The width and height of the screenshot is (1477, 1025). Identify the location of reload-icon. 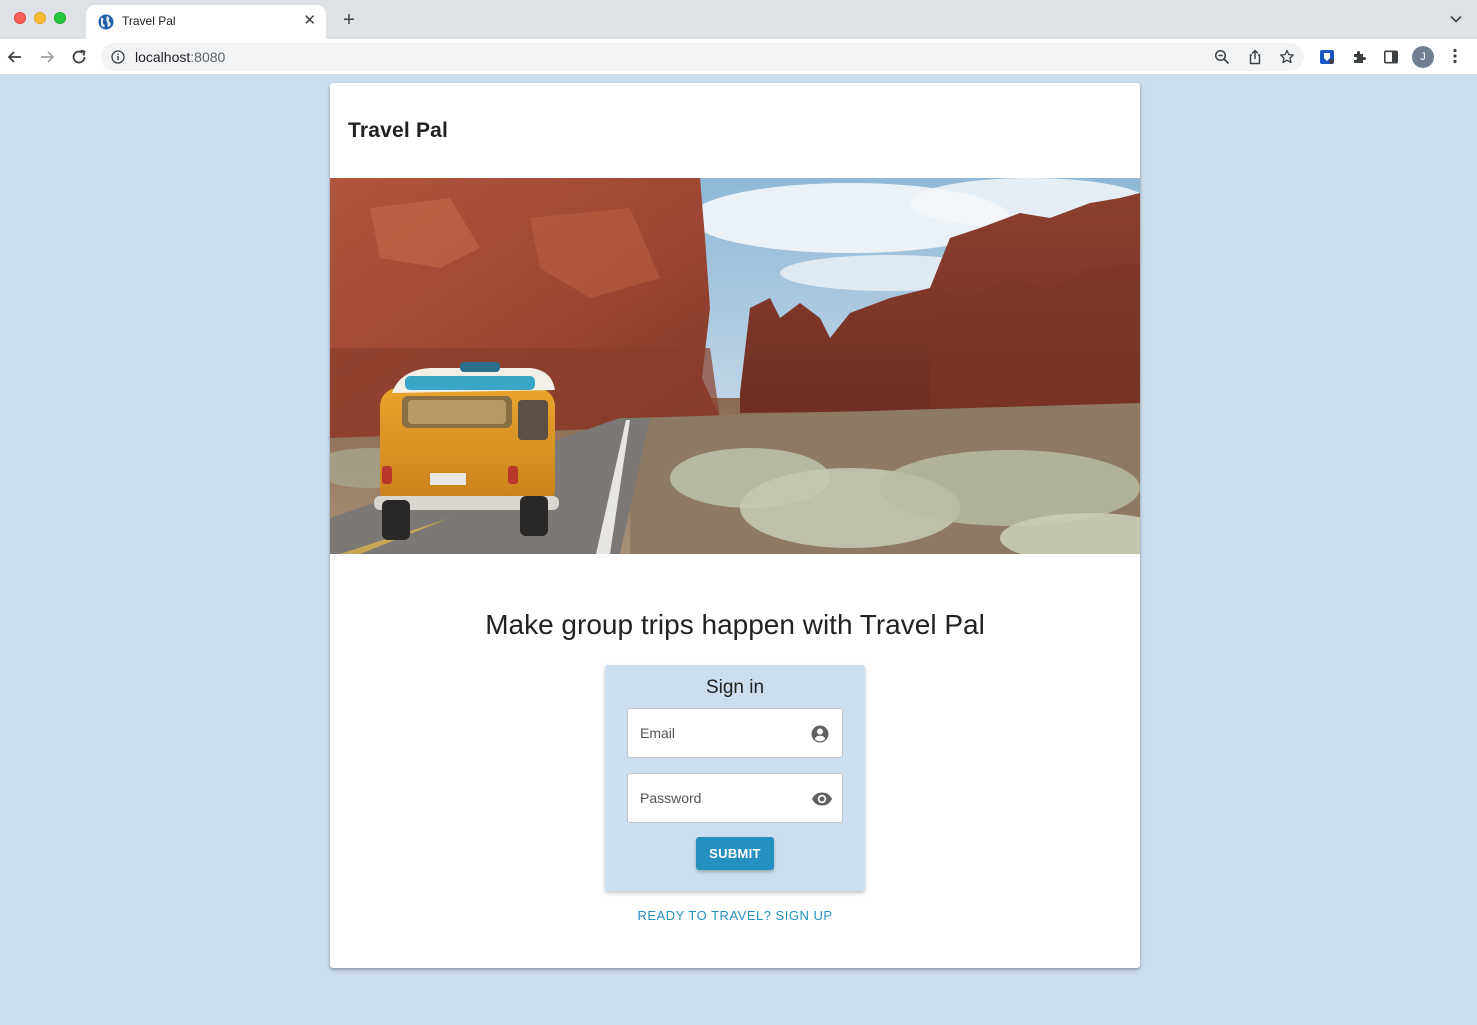
(79, 57).